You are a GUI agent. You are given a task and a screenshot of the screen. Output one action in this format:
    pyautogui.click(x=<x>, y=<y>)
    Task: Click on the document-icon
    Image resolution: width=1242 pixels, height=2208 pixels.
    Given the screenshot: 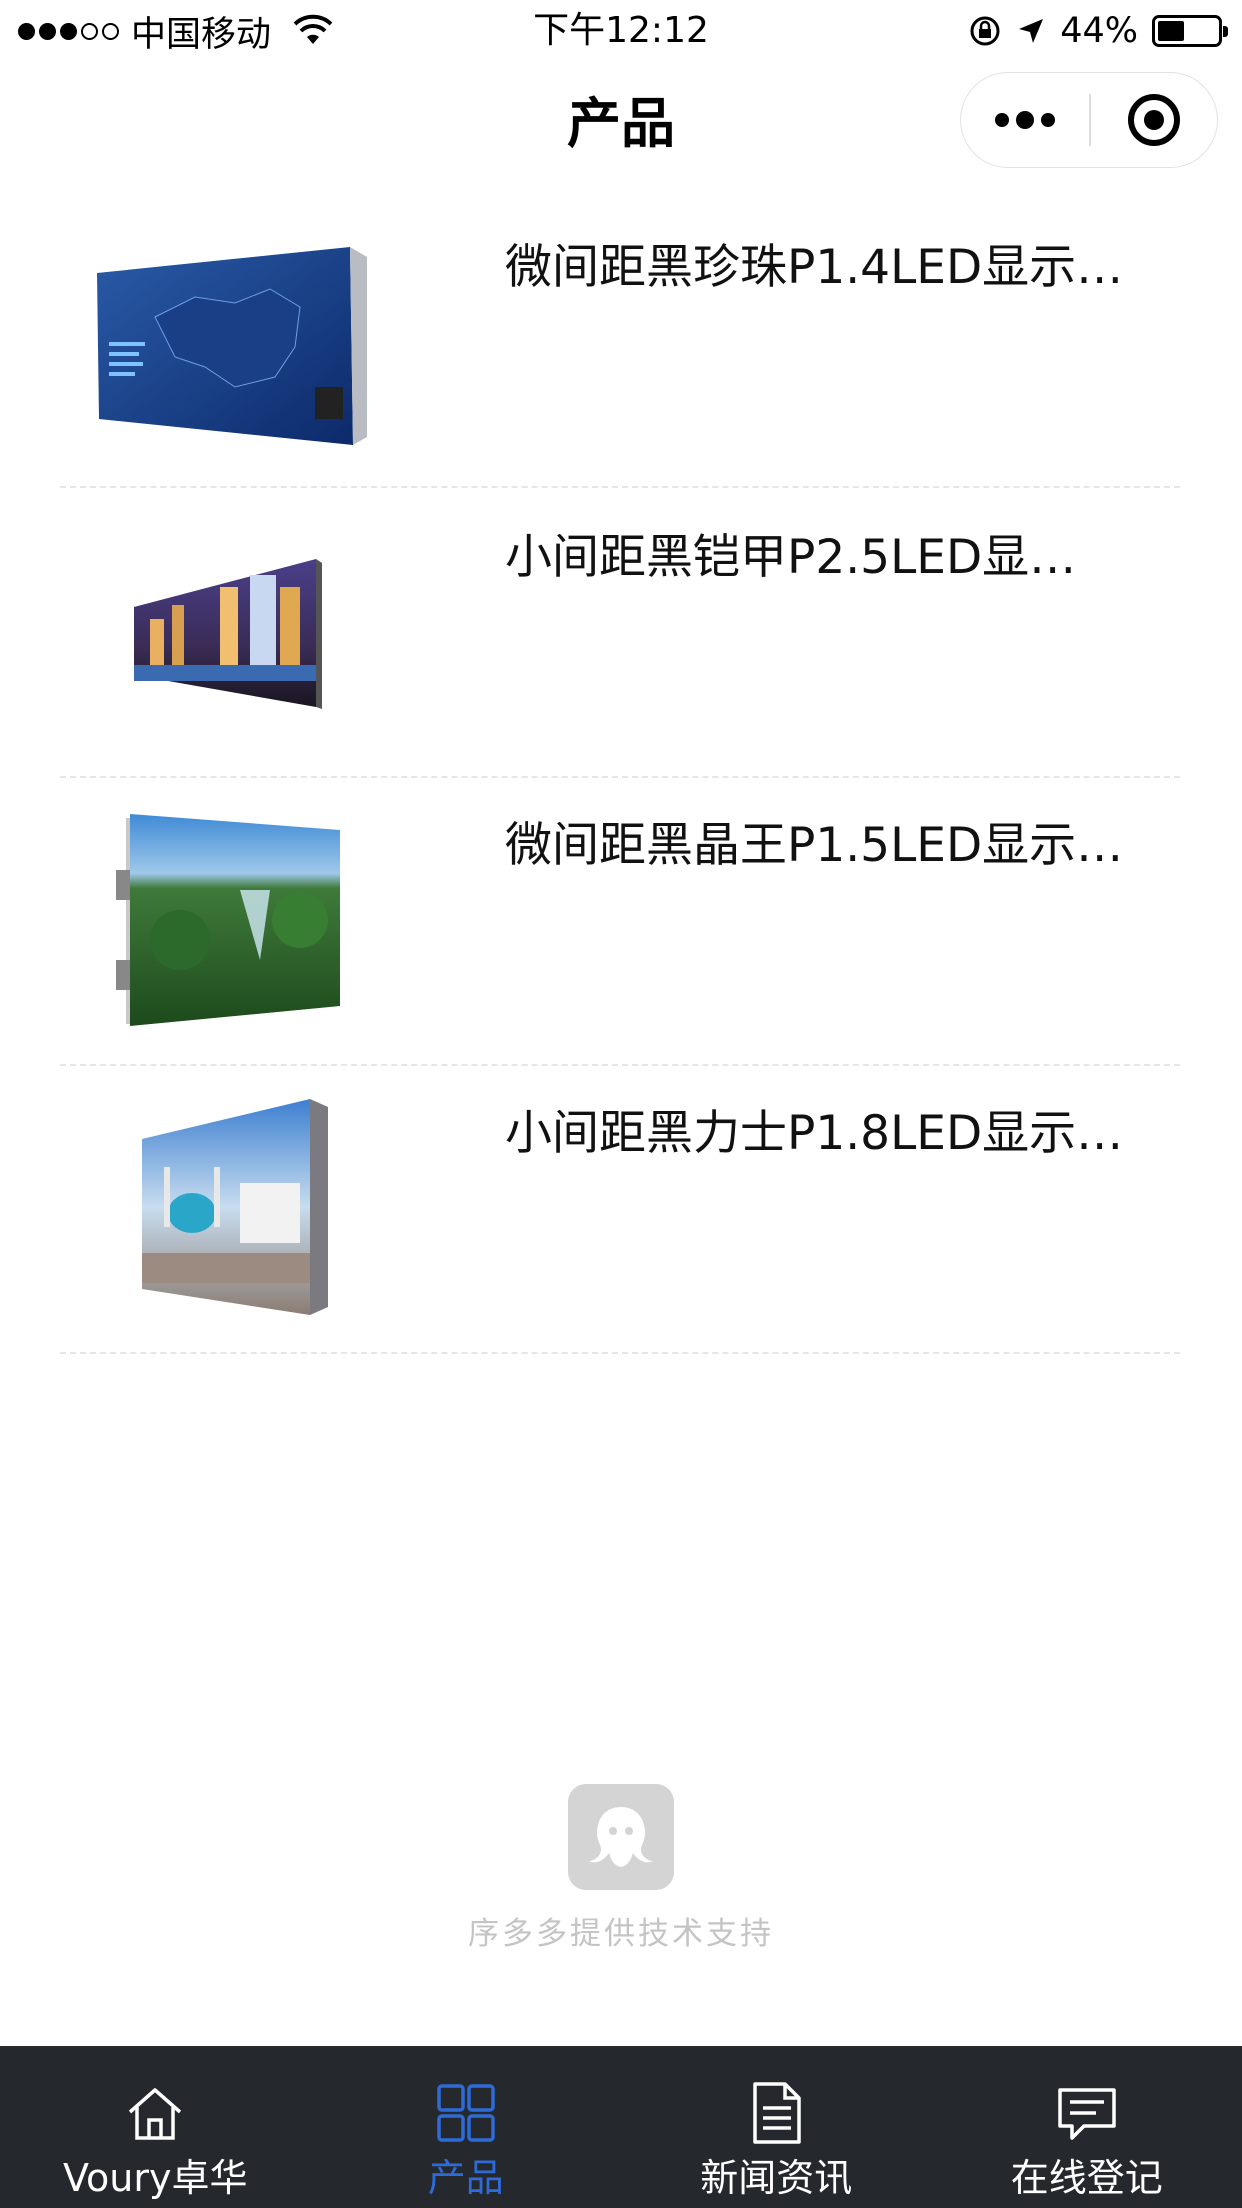 What is the action you would take?
    pyautogui.click(x=777, y=2113)
    